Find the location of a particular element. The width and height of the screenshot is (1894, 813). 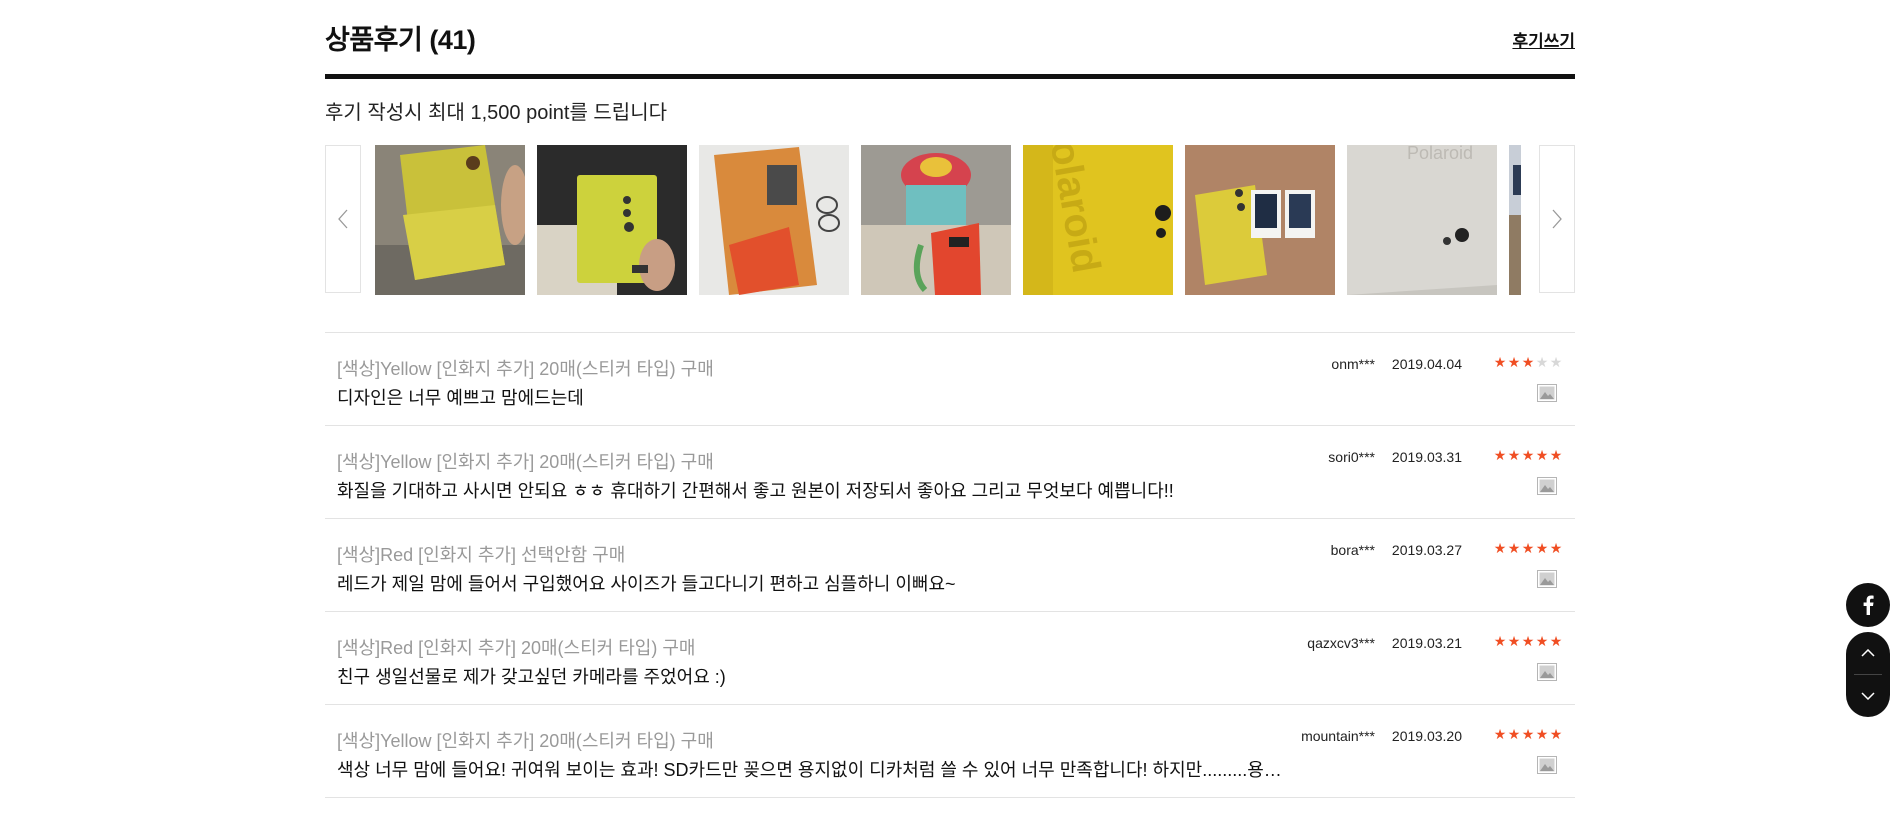

review-option: [색상]Red [인화지 추가] 20매(스티커 타입) 구매 is located at coordinates (516, 648).